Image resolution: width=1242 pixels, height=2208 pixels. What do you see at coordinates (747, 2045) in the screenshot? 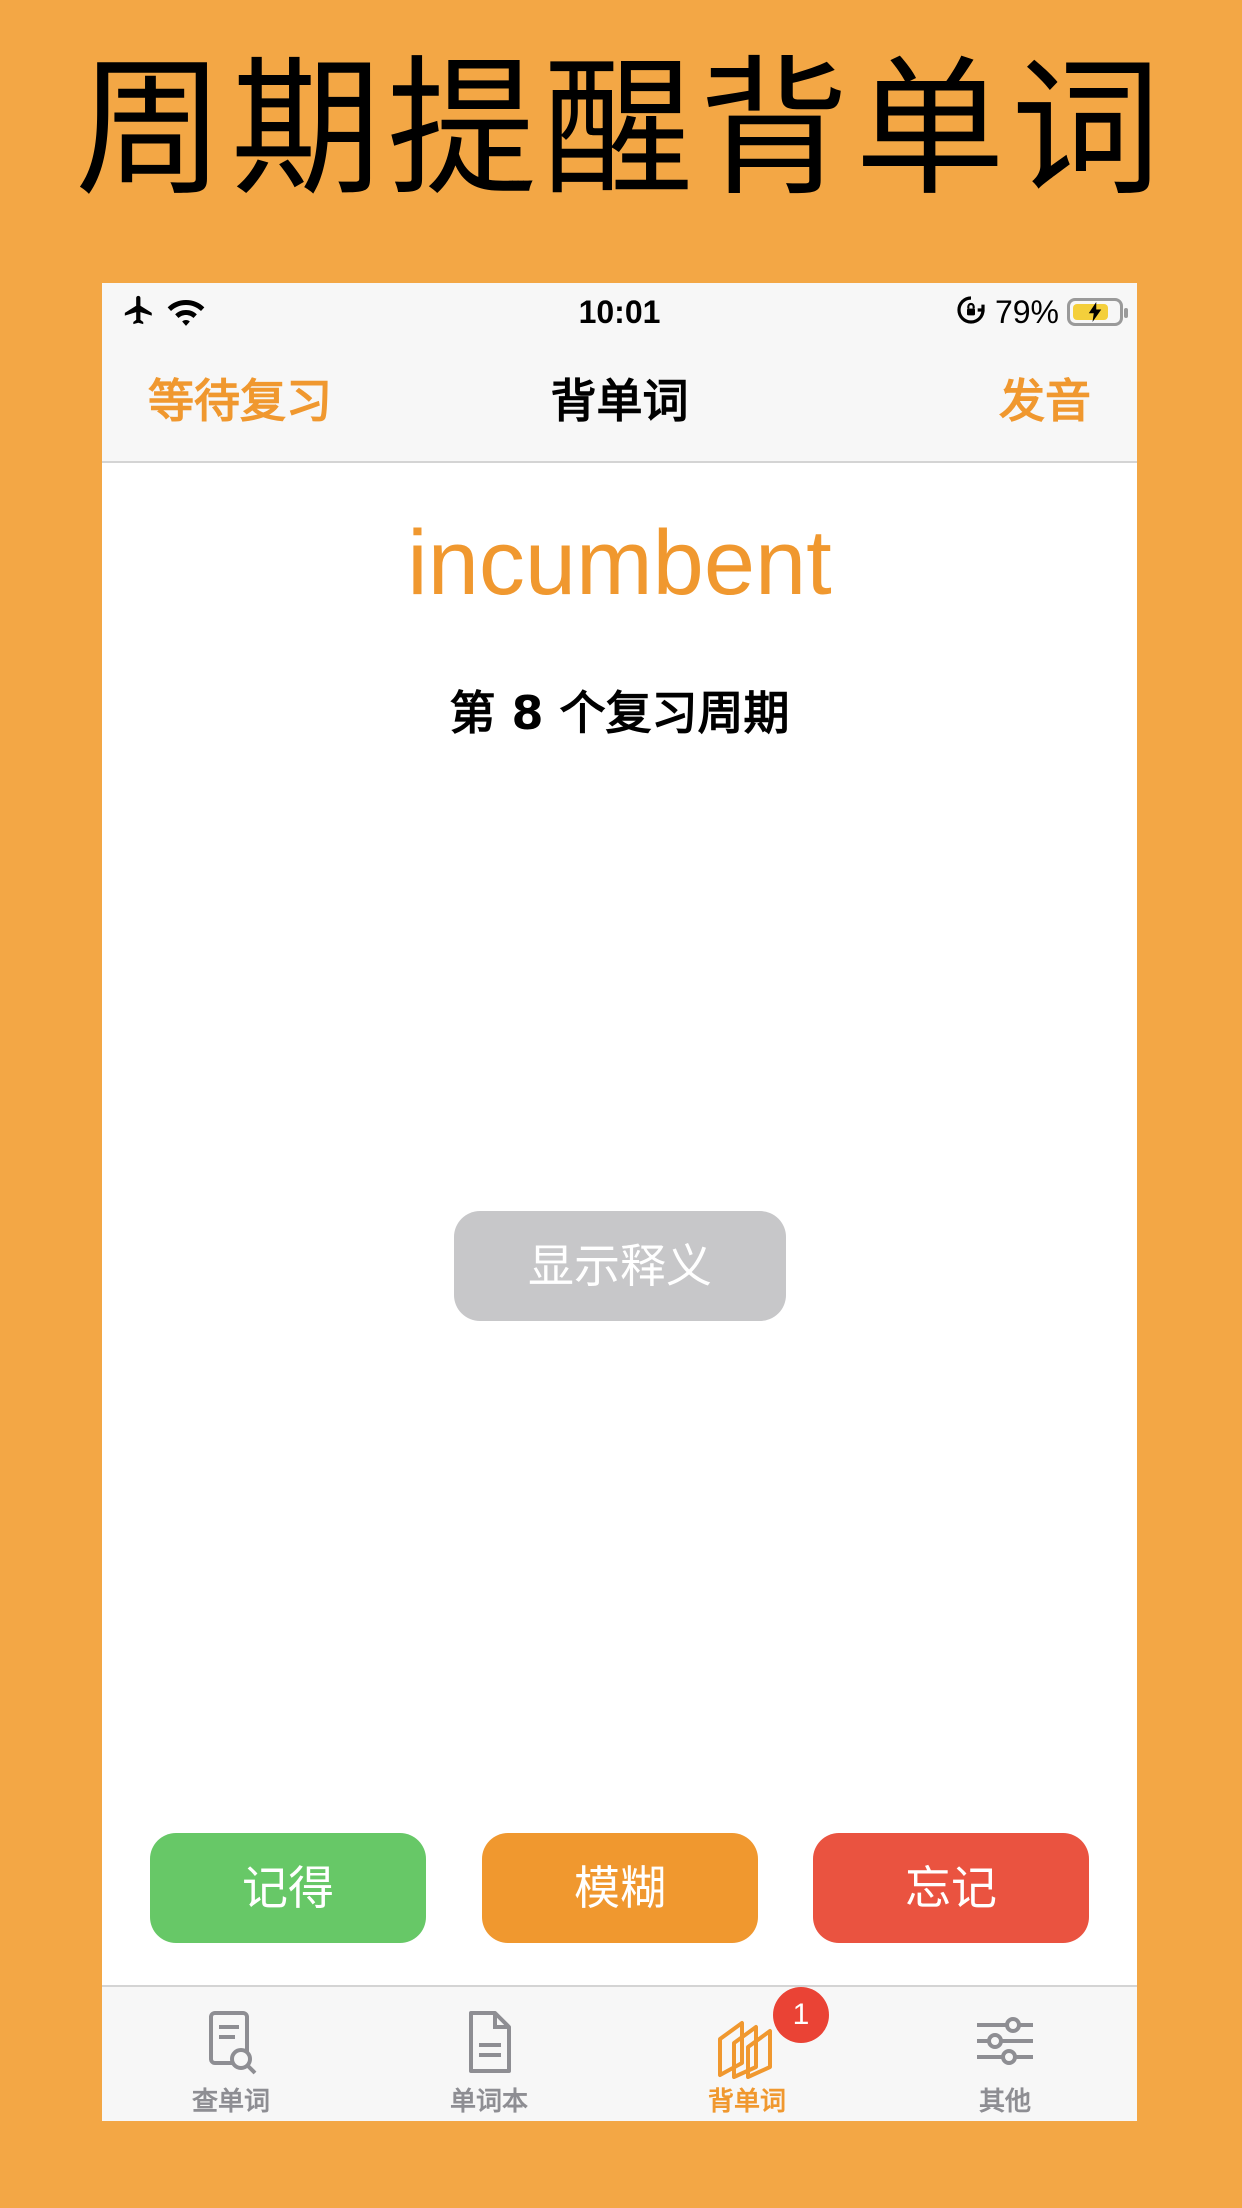
I see `cards-icon` at bounding box center [747, 2045].